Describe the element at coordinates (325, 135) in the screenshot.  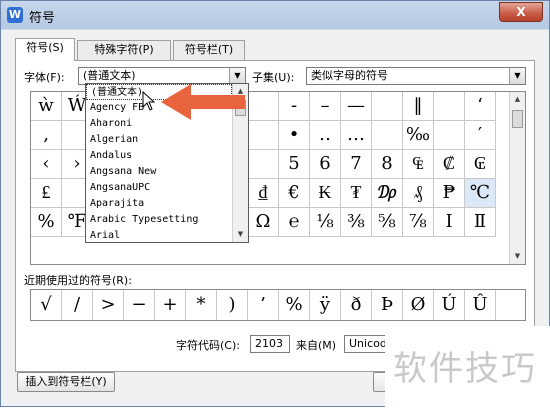
I see `symbol-cell: ‥` at that location.